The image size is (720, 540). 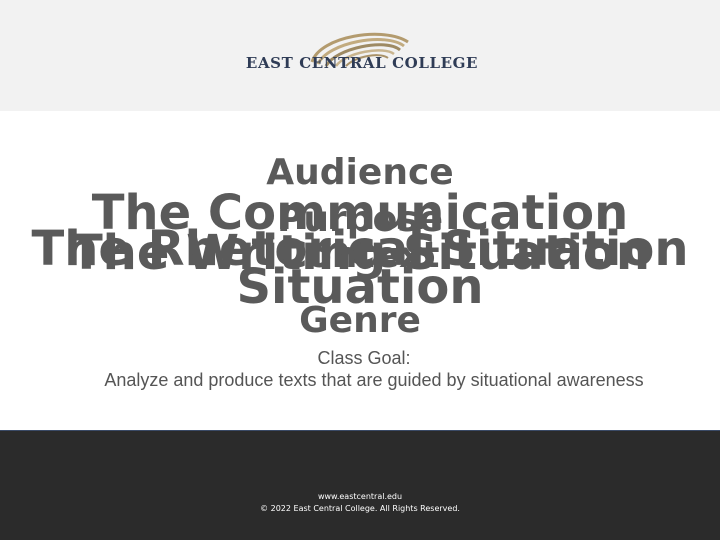 What do you see at coordinates (360, 320) in the screenshot?
I see `stack-genre: Genre` at bounding box center [360, 320].